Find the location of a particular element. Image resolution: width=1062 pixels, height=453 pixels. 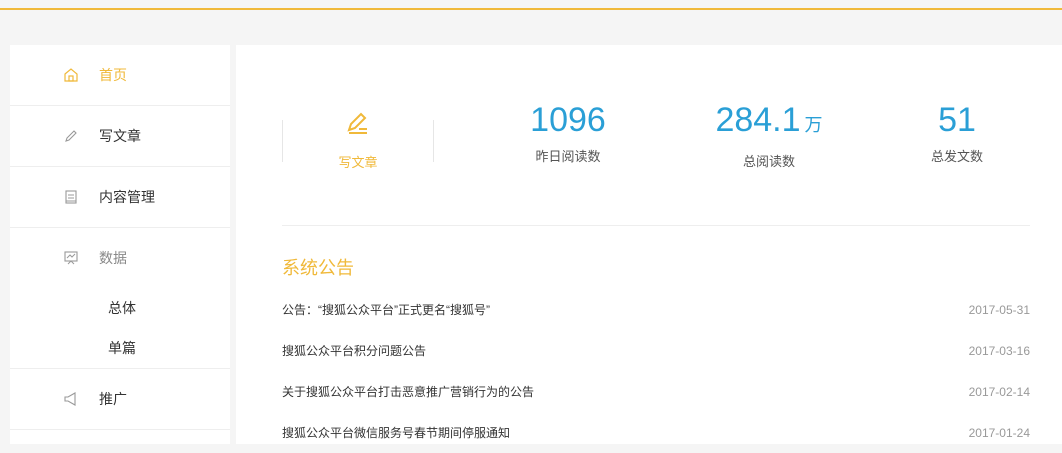

stat-total-posts: 51 总发文数 is located at coordinates (957, 132).